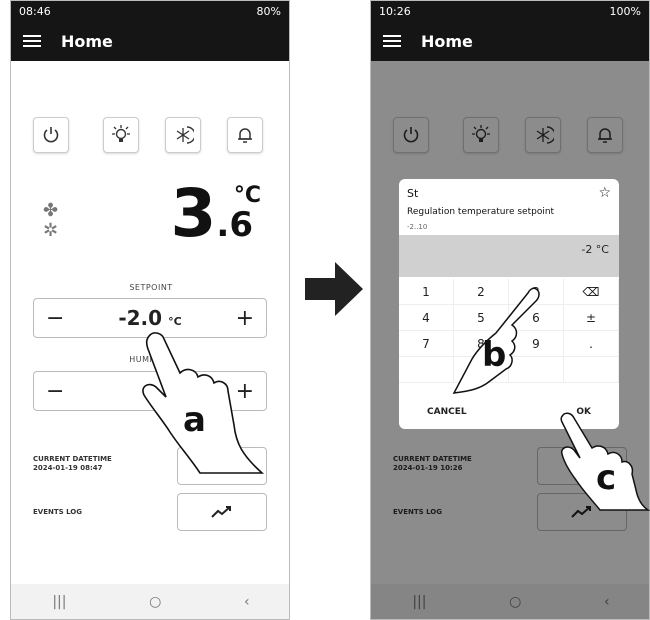 The height and width of the screenshot is (620, 650). What do you see at coordinates (234, 225) in the screenshot?
I see `temperature-decimal: .6` at bounding box center [234, 225].